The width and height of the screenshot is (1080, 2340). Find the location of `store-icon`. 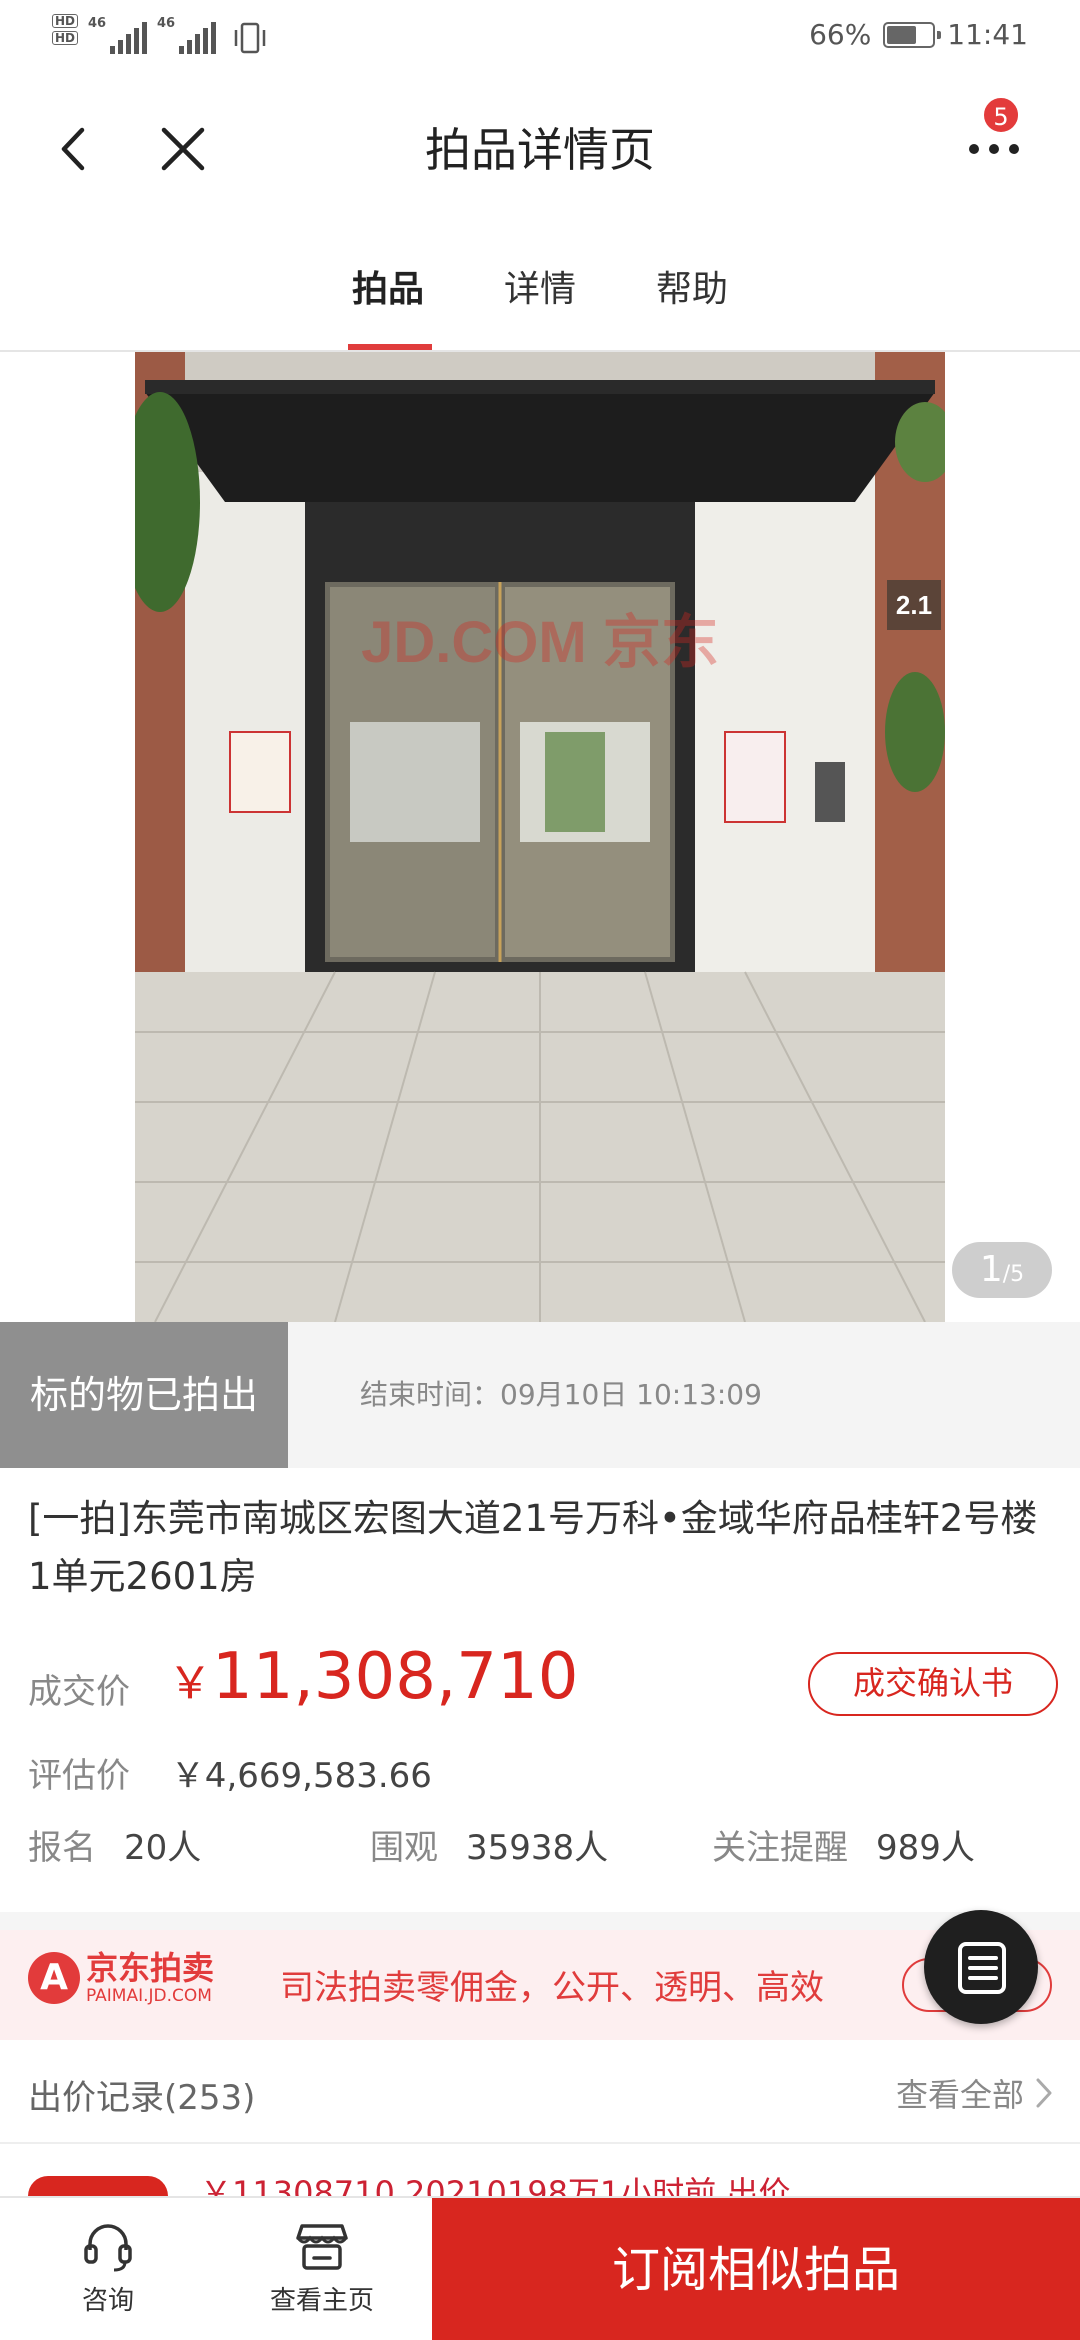

store-icon is located at coordinates (322, 2247).